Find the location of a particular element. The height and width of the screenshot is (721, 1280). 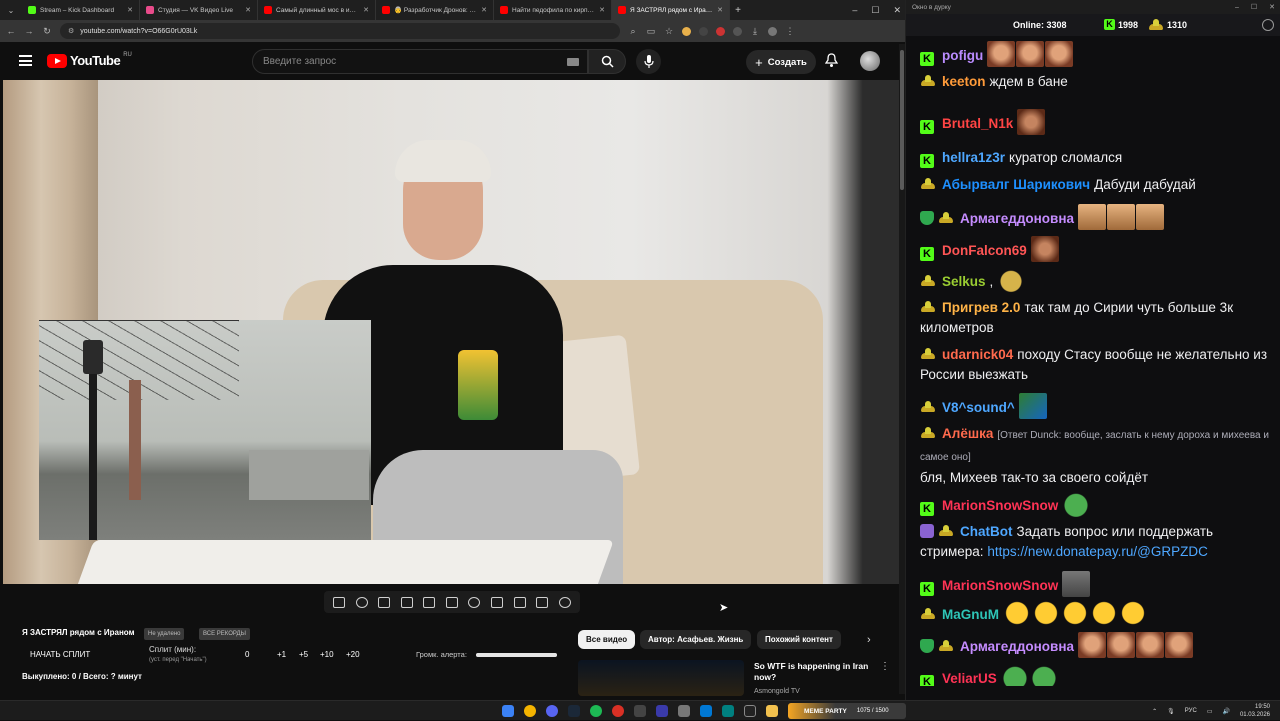

network-icon: ▭ is located at coordinates (1210, 711).